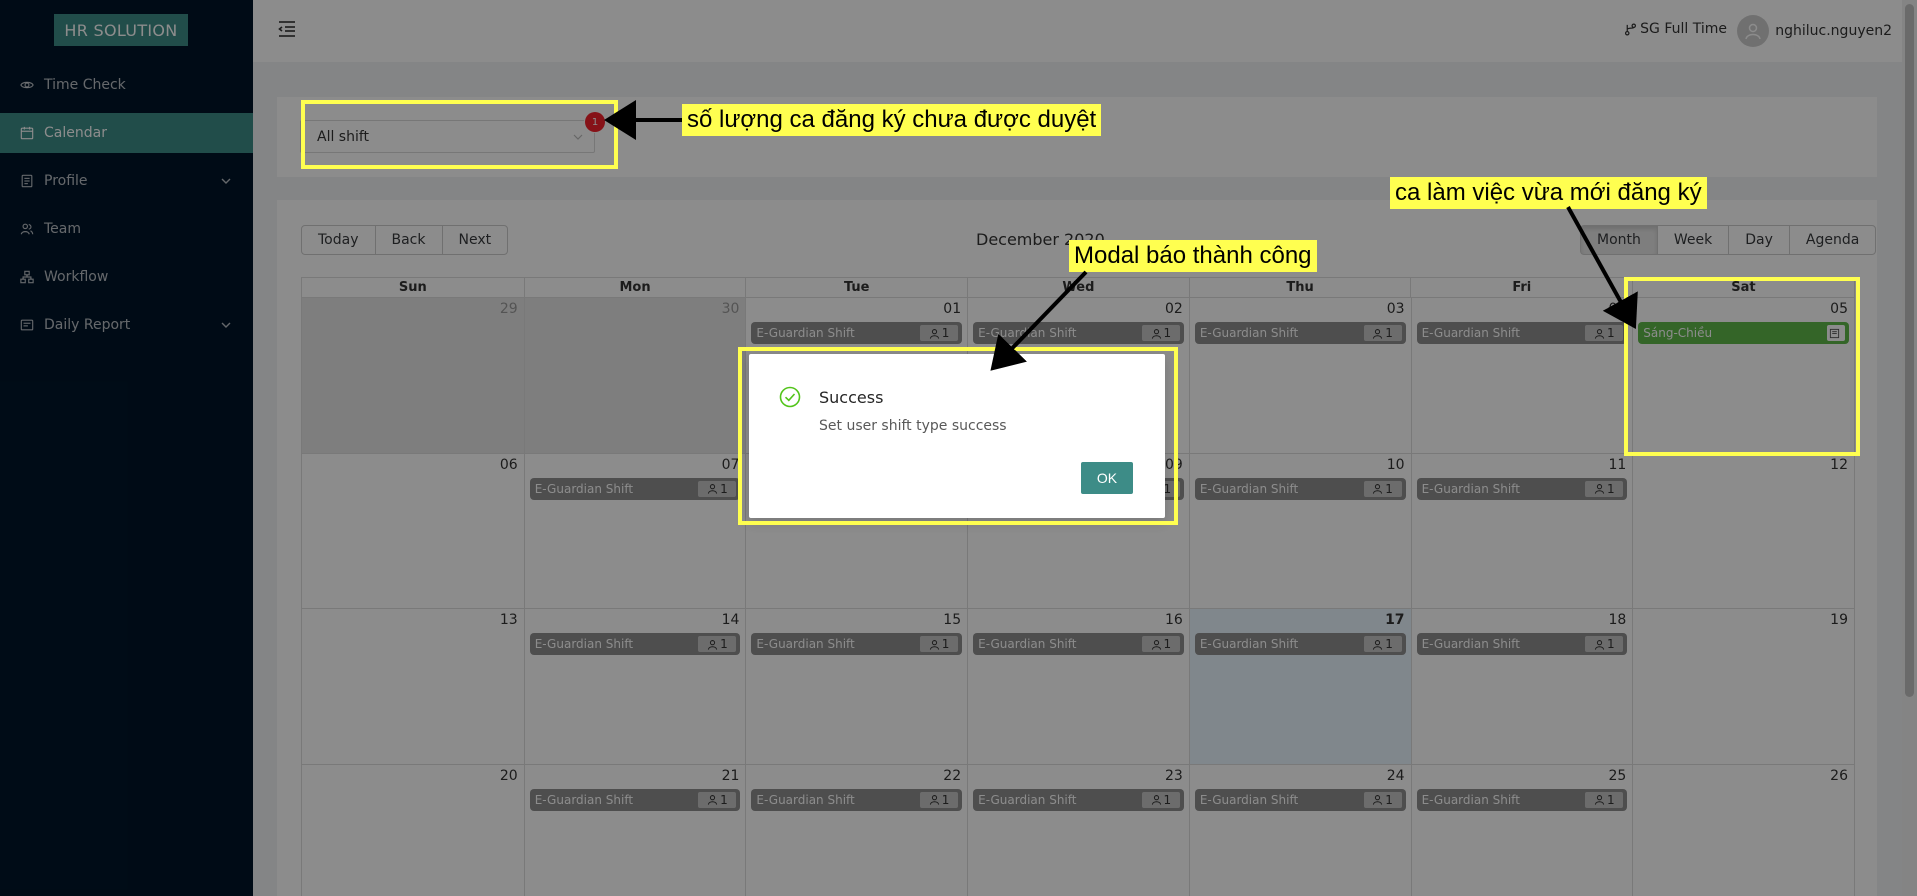  Describe the element at coordinates (958, 436) in the screenshot. I see `highlight-modal-box` at that location.